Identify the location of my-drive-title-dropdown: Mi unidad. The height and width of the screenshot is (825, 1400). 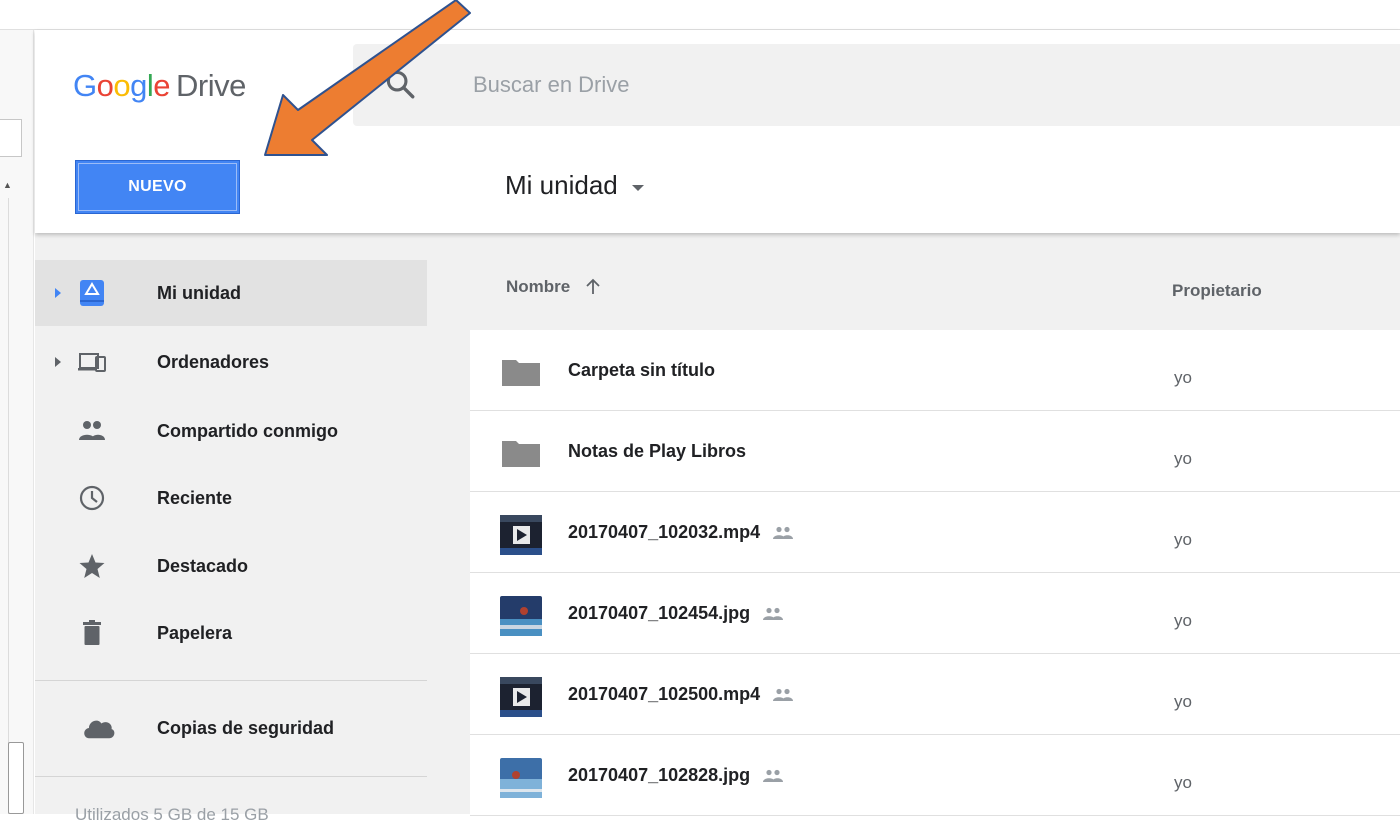
(574, 185).